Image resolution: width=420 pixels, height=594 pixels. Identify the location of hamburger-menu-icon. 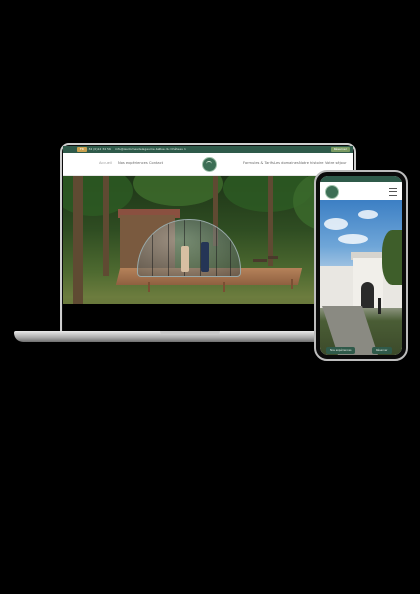
(393, 192).